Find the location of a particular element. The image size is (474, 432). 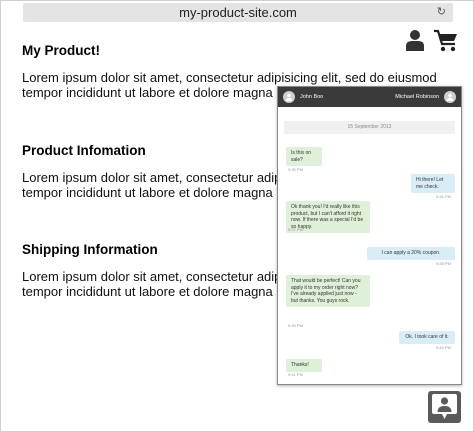

message-time: 9:39 PM is located at coordinates (295, 325).